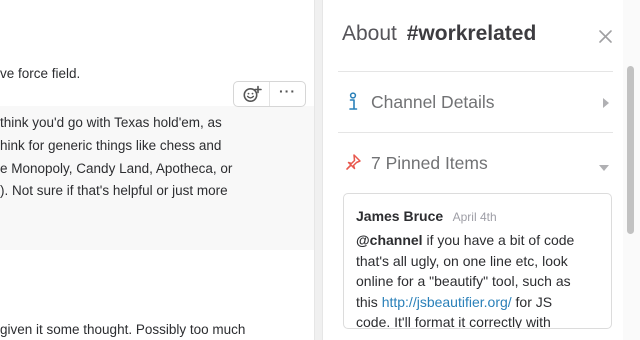 This screenshot has height=340, width=640. What do you see at coordinates (475, 217) in the screenshot?
I see `timestamp: April 4th` at bounding box center [475, 217].